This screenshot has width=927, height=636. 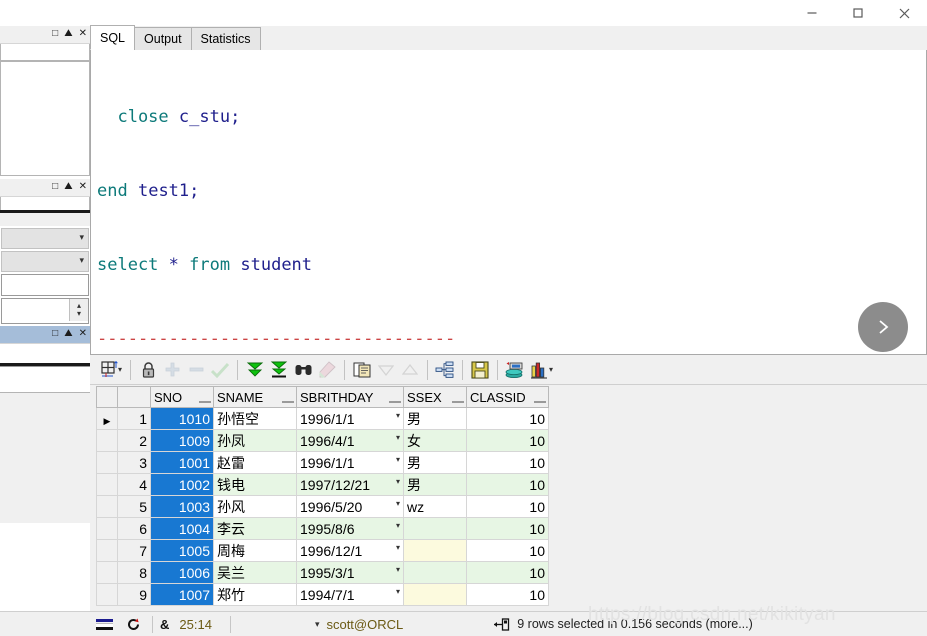 What do you see at coordinates (134, 506) in the screenshot?
I see `row-number: 5` at bounding box center [134, 506].